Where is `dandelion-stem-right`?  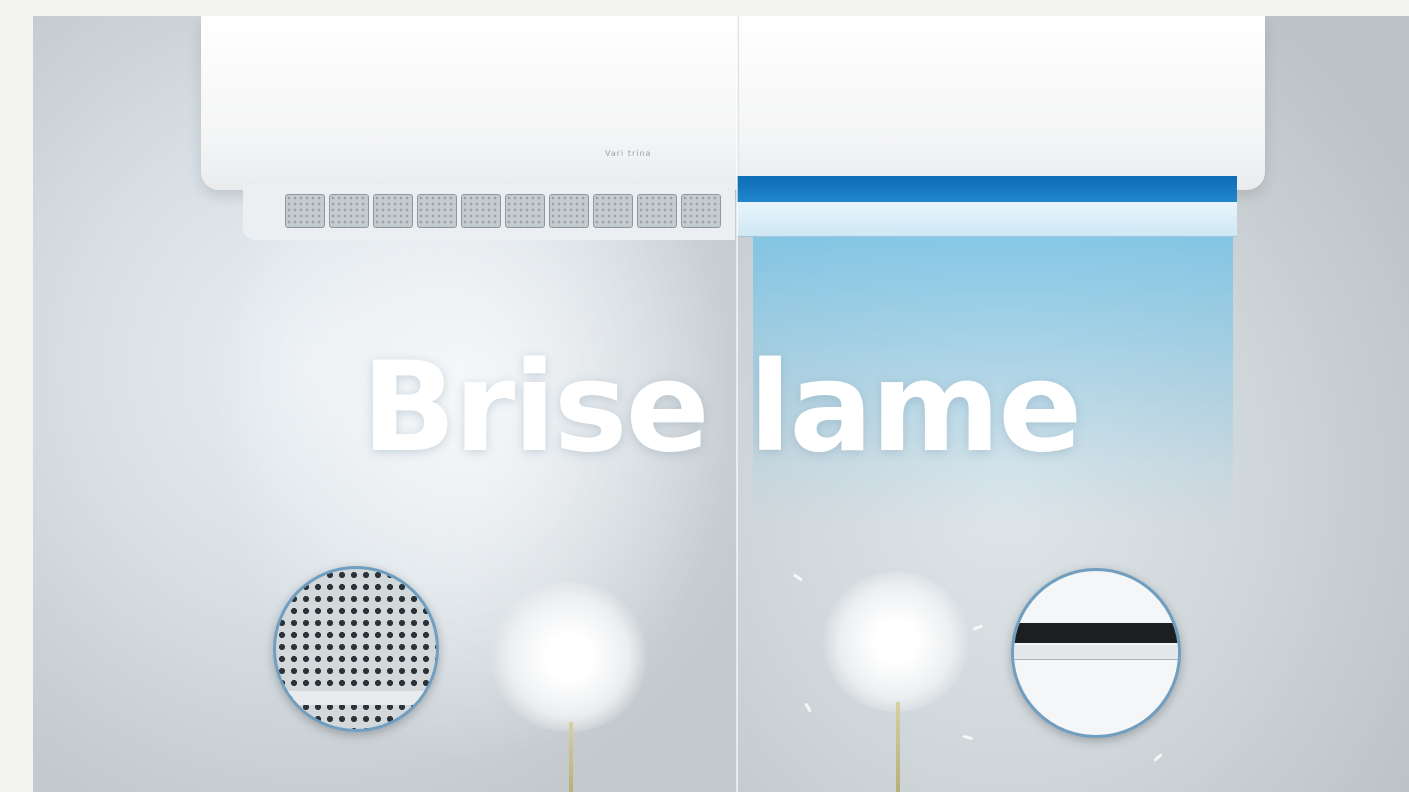 dandelion-stem-right is located at coordinates (898, 747).